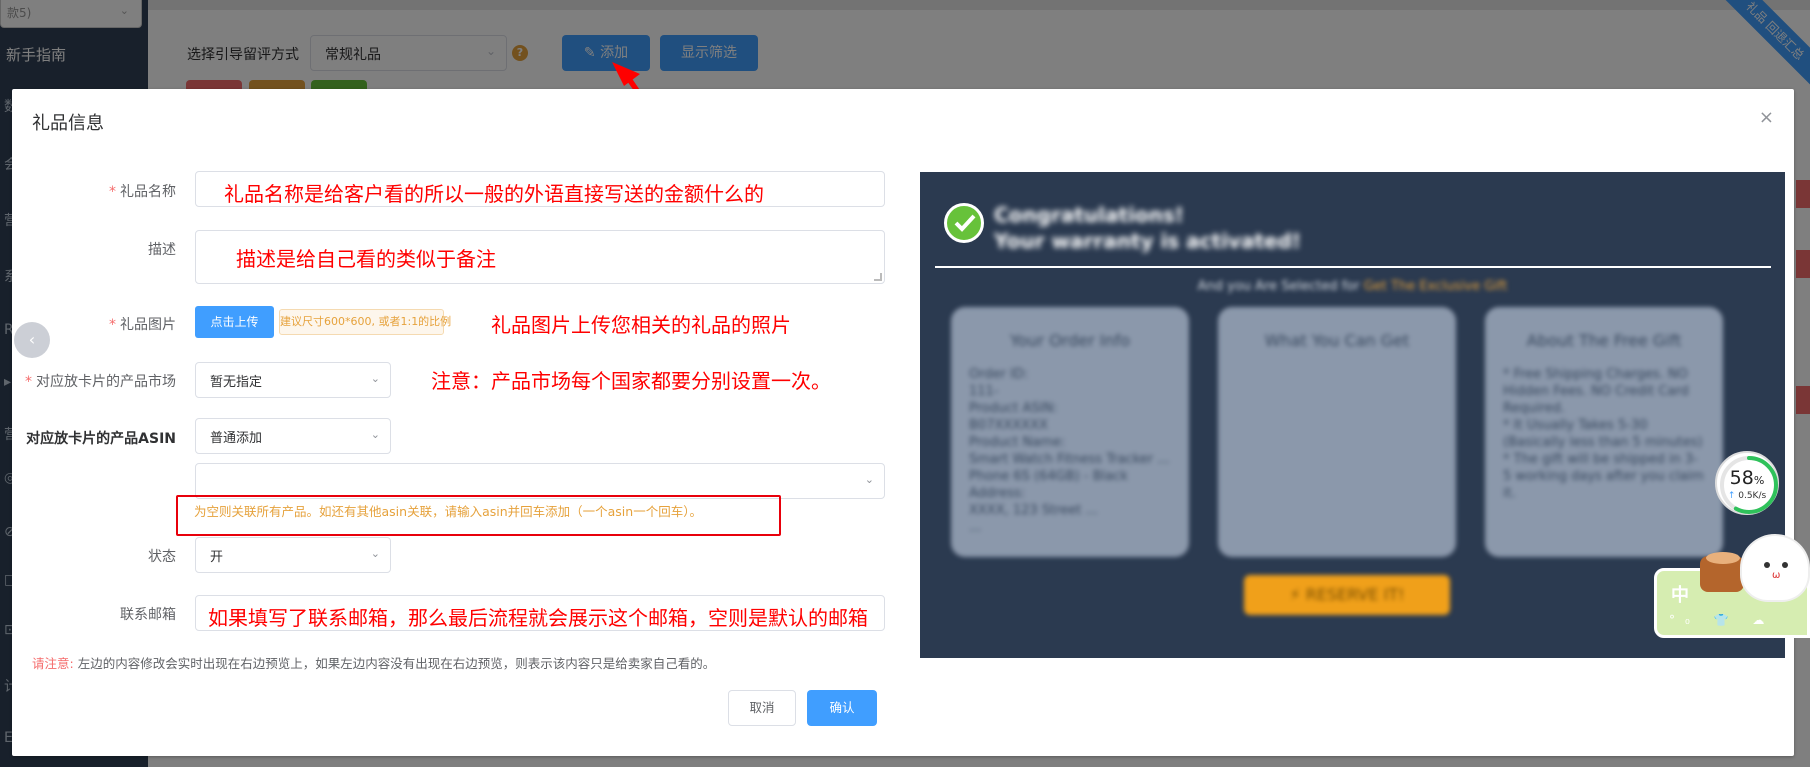 This screenshot has width=1810, height=767. I want to click on status-select: 开 ⌄, so click(293, 555).